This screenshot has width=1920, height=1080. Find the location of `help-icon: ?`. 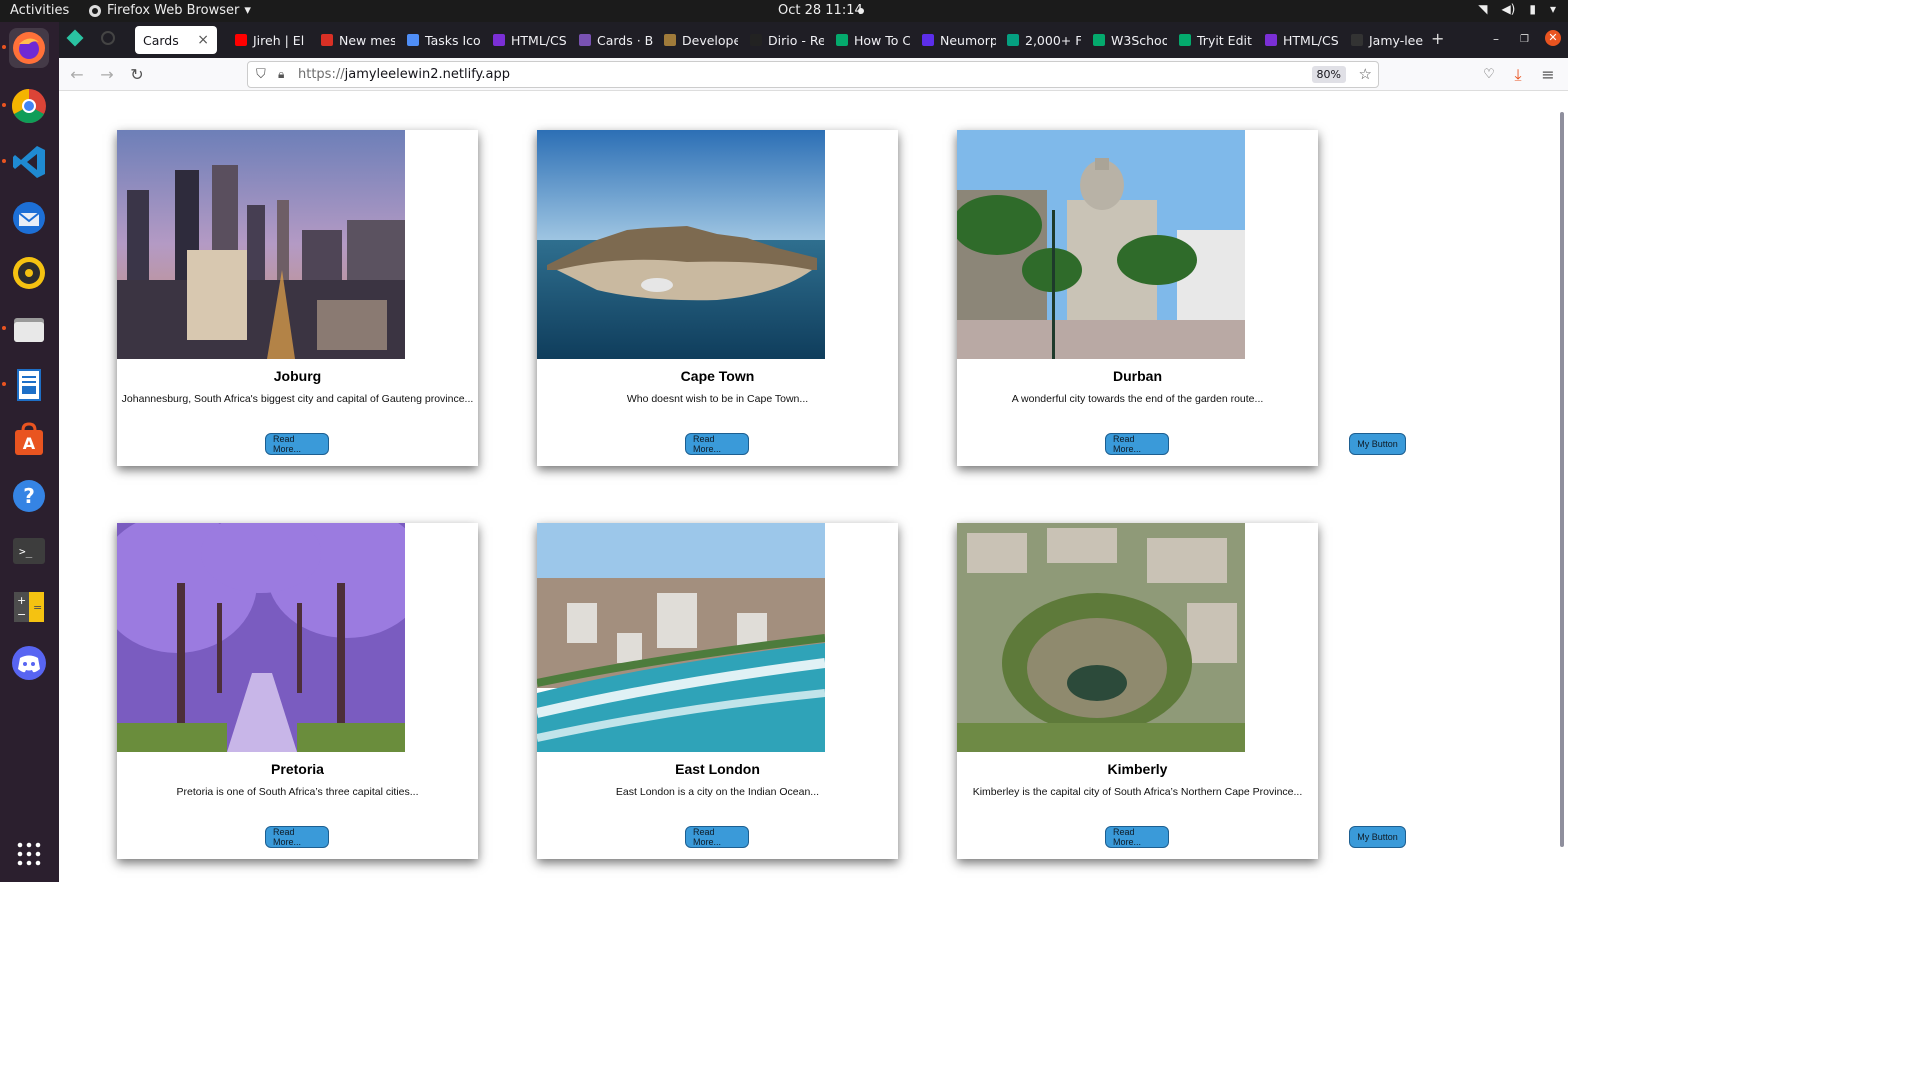

help-icon: ? is located at coordinates (29, 496).